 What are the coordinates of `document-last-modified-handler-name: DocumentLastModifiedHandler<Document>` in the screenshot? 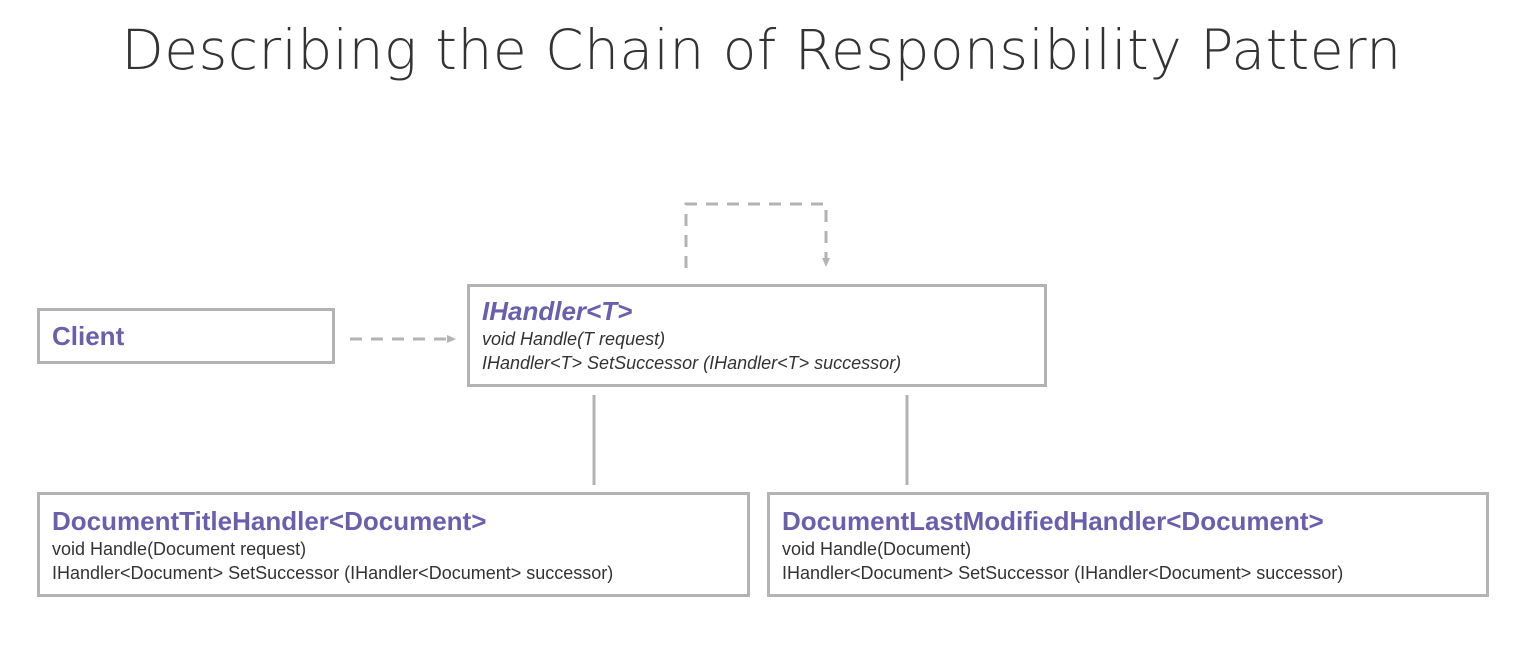 It's located at (1053, 521).